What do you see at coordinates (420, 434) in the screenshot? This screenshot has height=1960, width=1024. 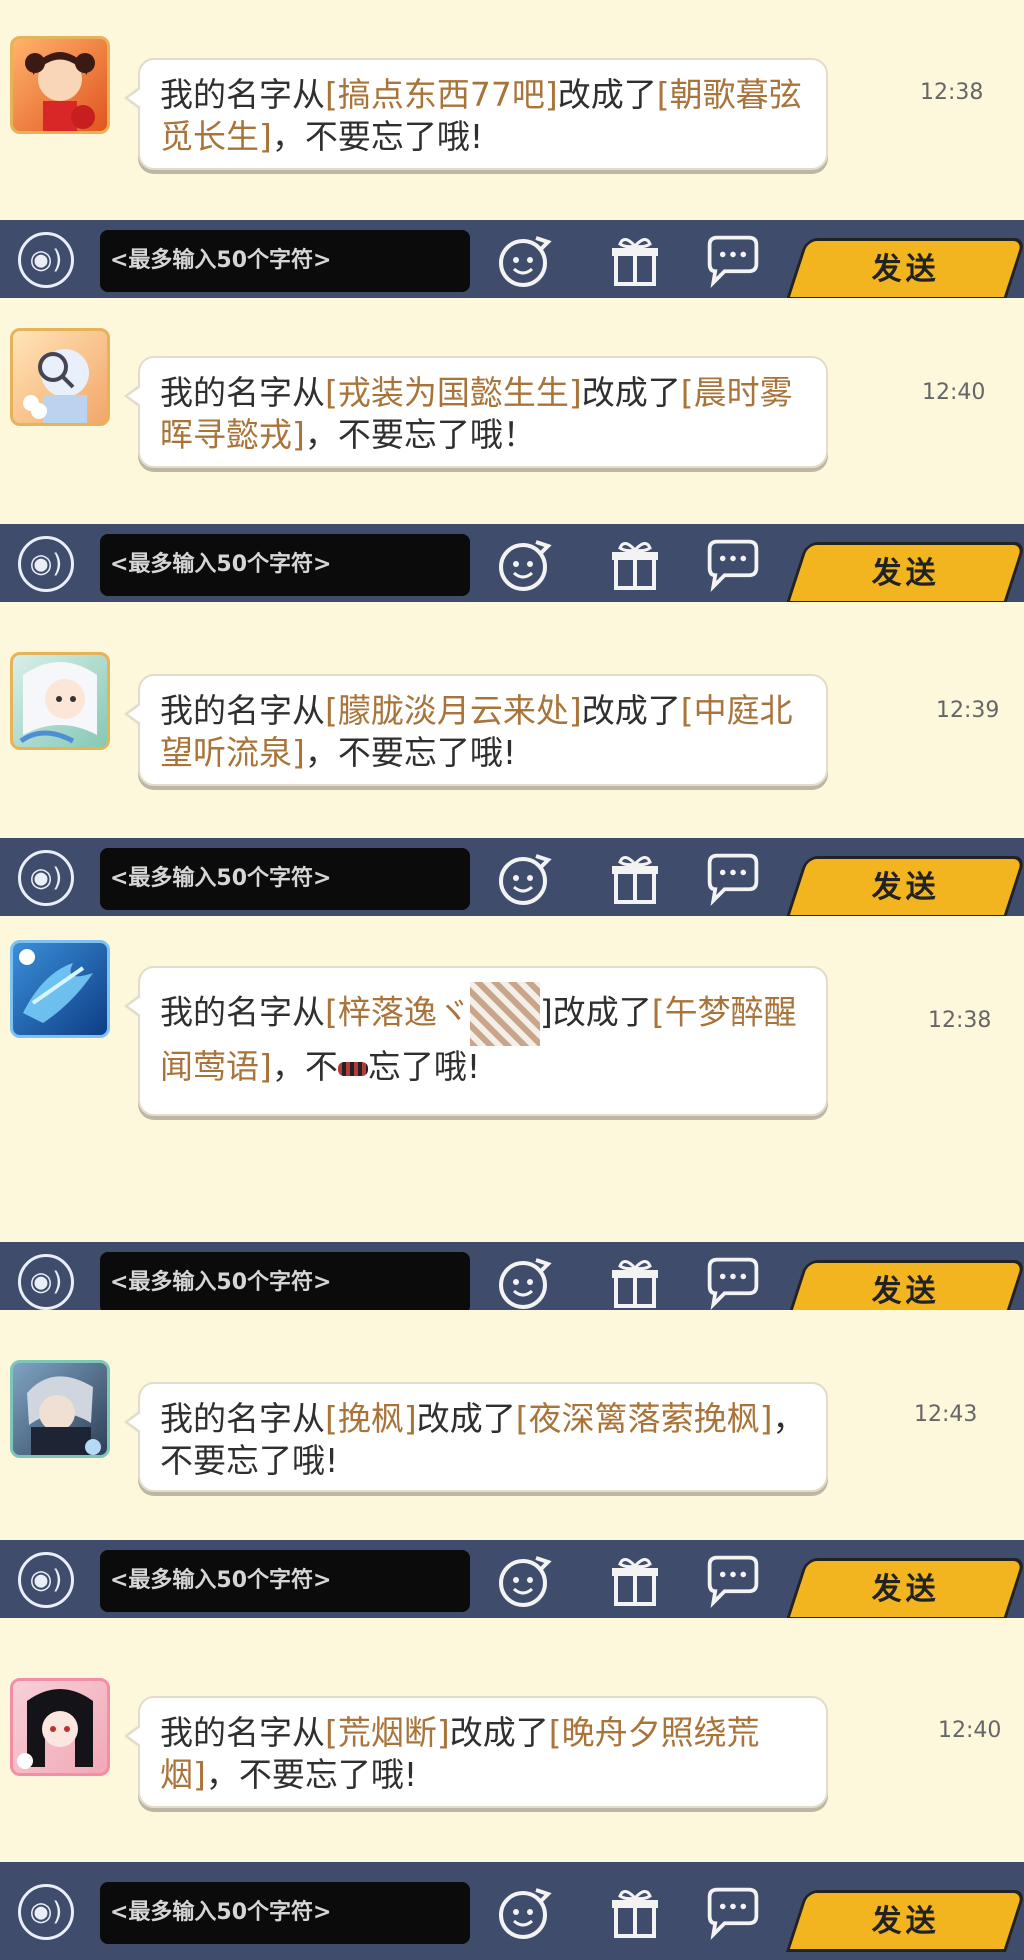 I see `message-text: ，不要忘了哦！` at bounding box center [420, 434].